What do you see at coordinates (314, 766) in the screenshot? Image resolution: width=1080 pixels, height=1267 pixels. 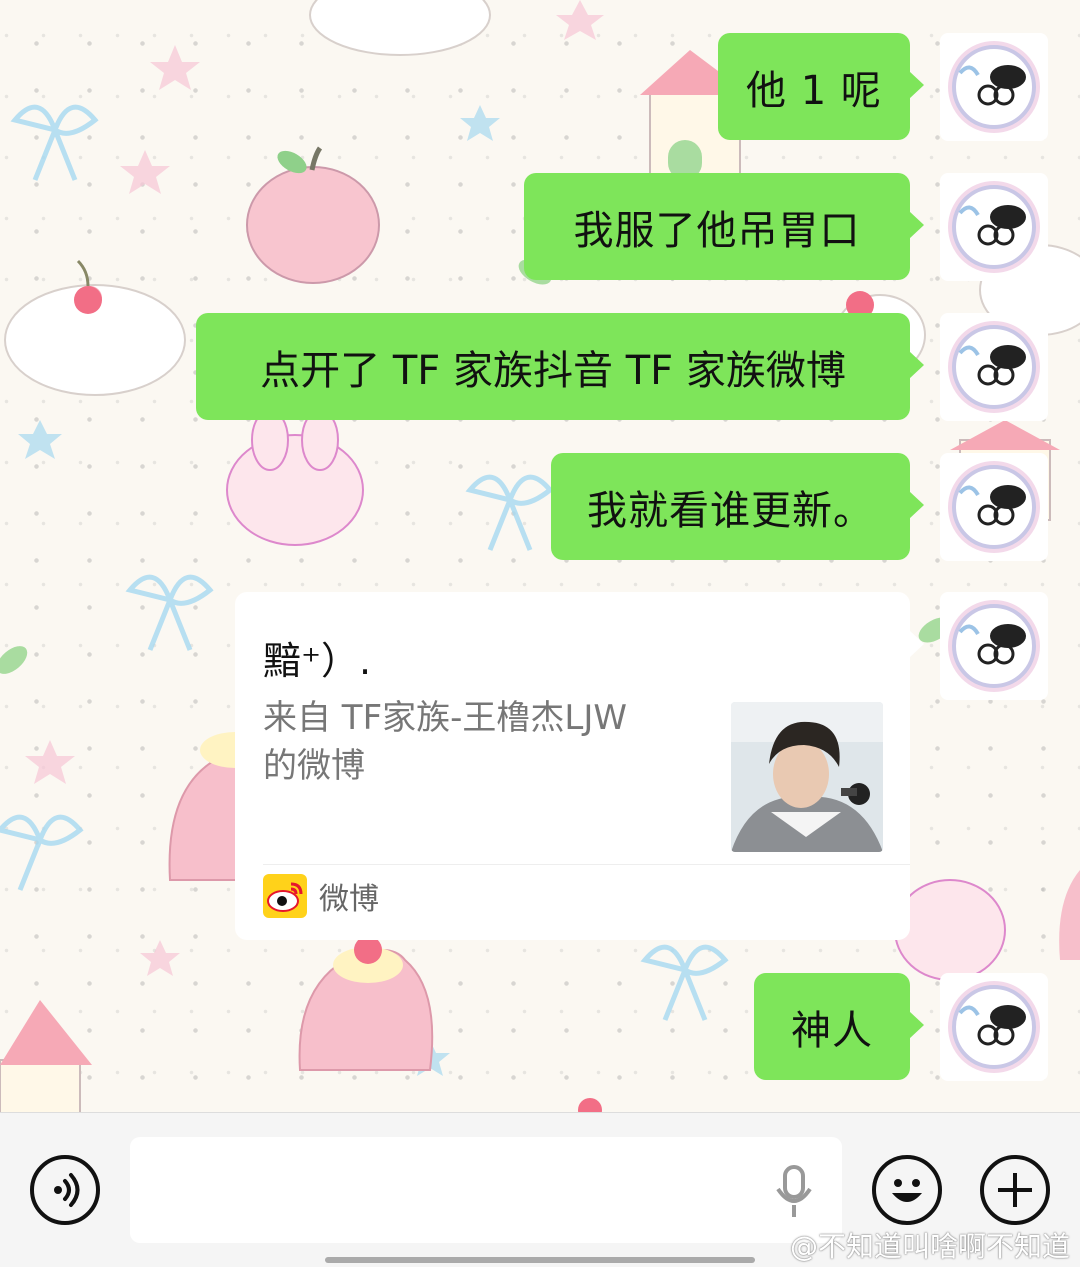 I see `card-description-line: 的微博` at bounding box center [314, 766].